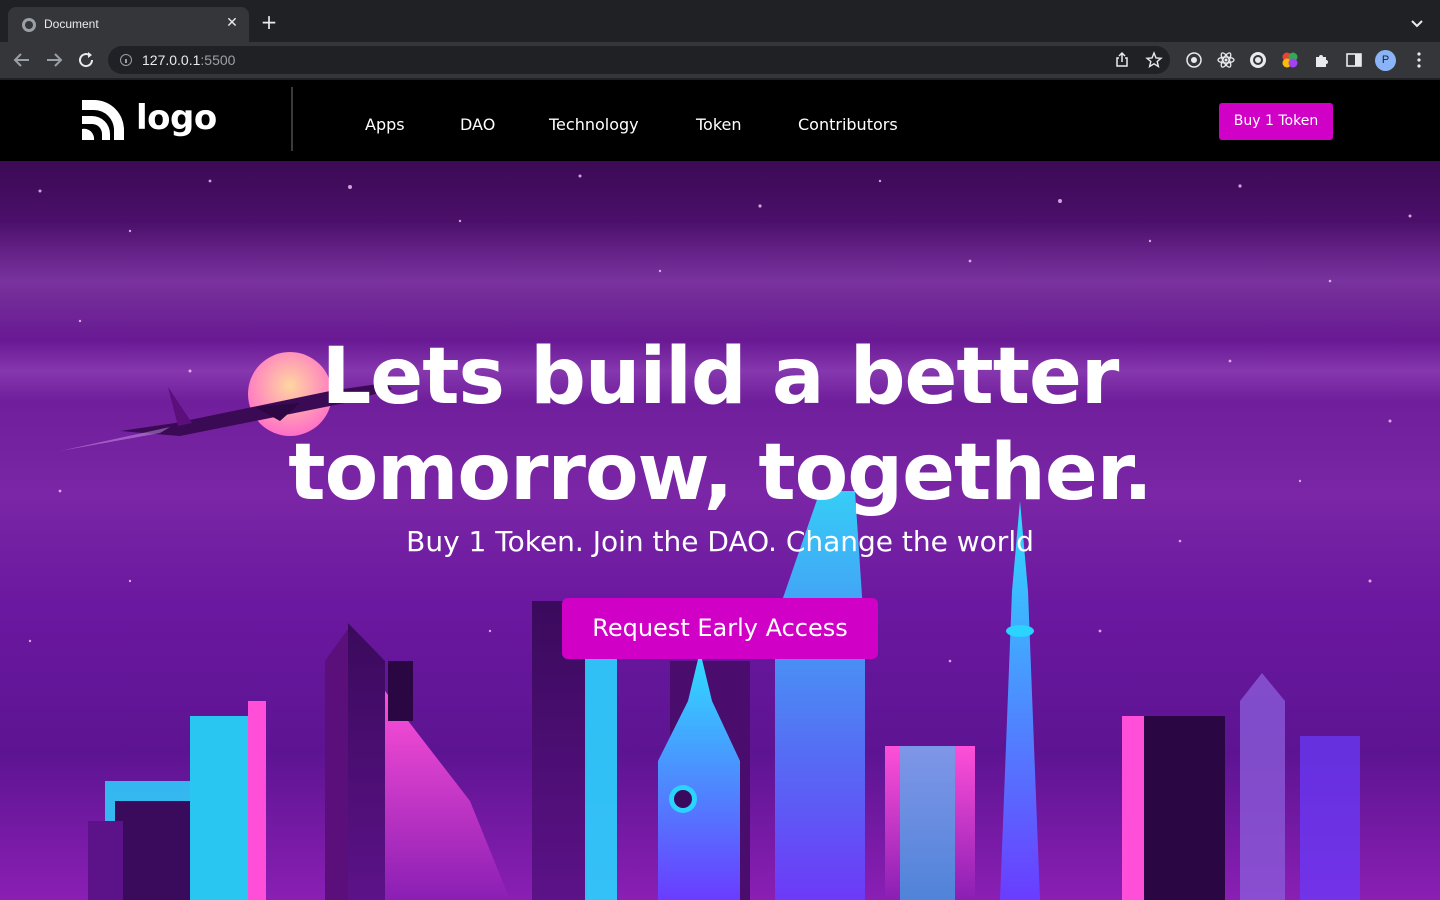  I want to click on grammar-extension-icon, so click(1258, 60).